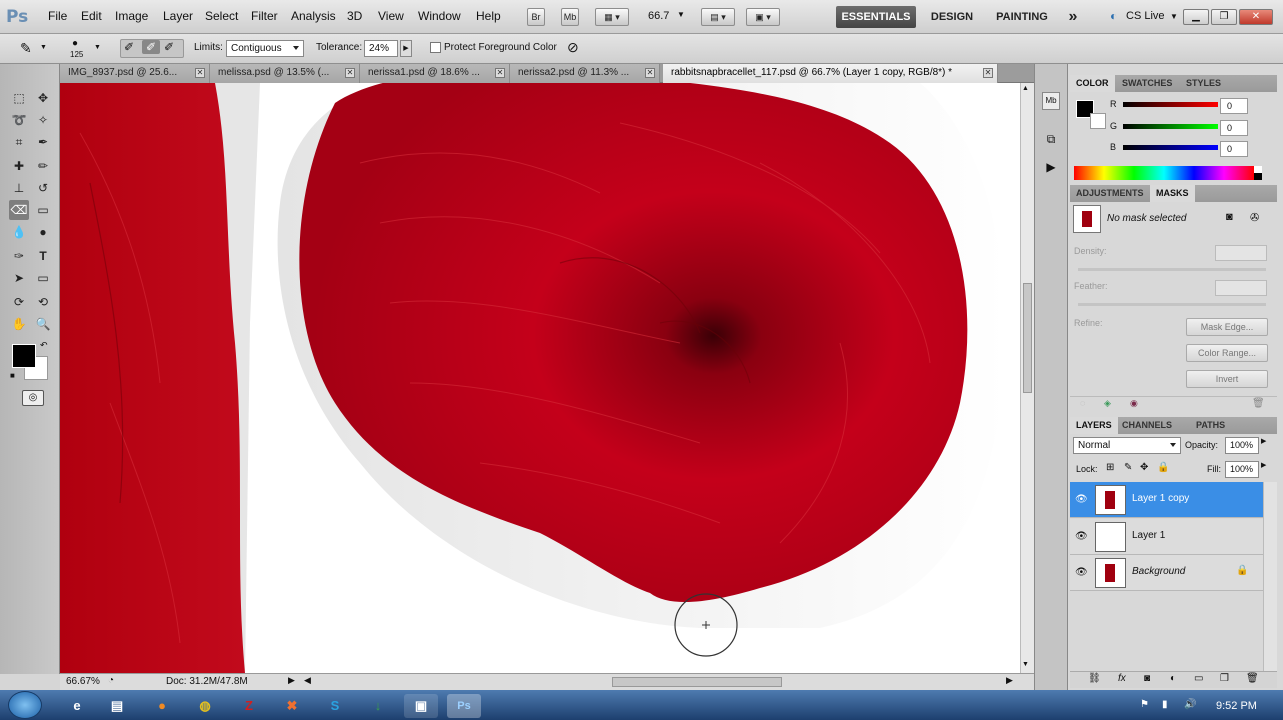 The height and width of the screenshot is (720, 1283). What do you see at coordinates (44, 345) in the screenshot?
I see `swap-colors-icon: ↶` at bounding box center [44, 345].